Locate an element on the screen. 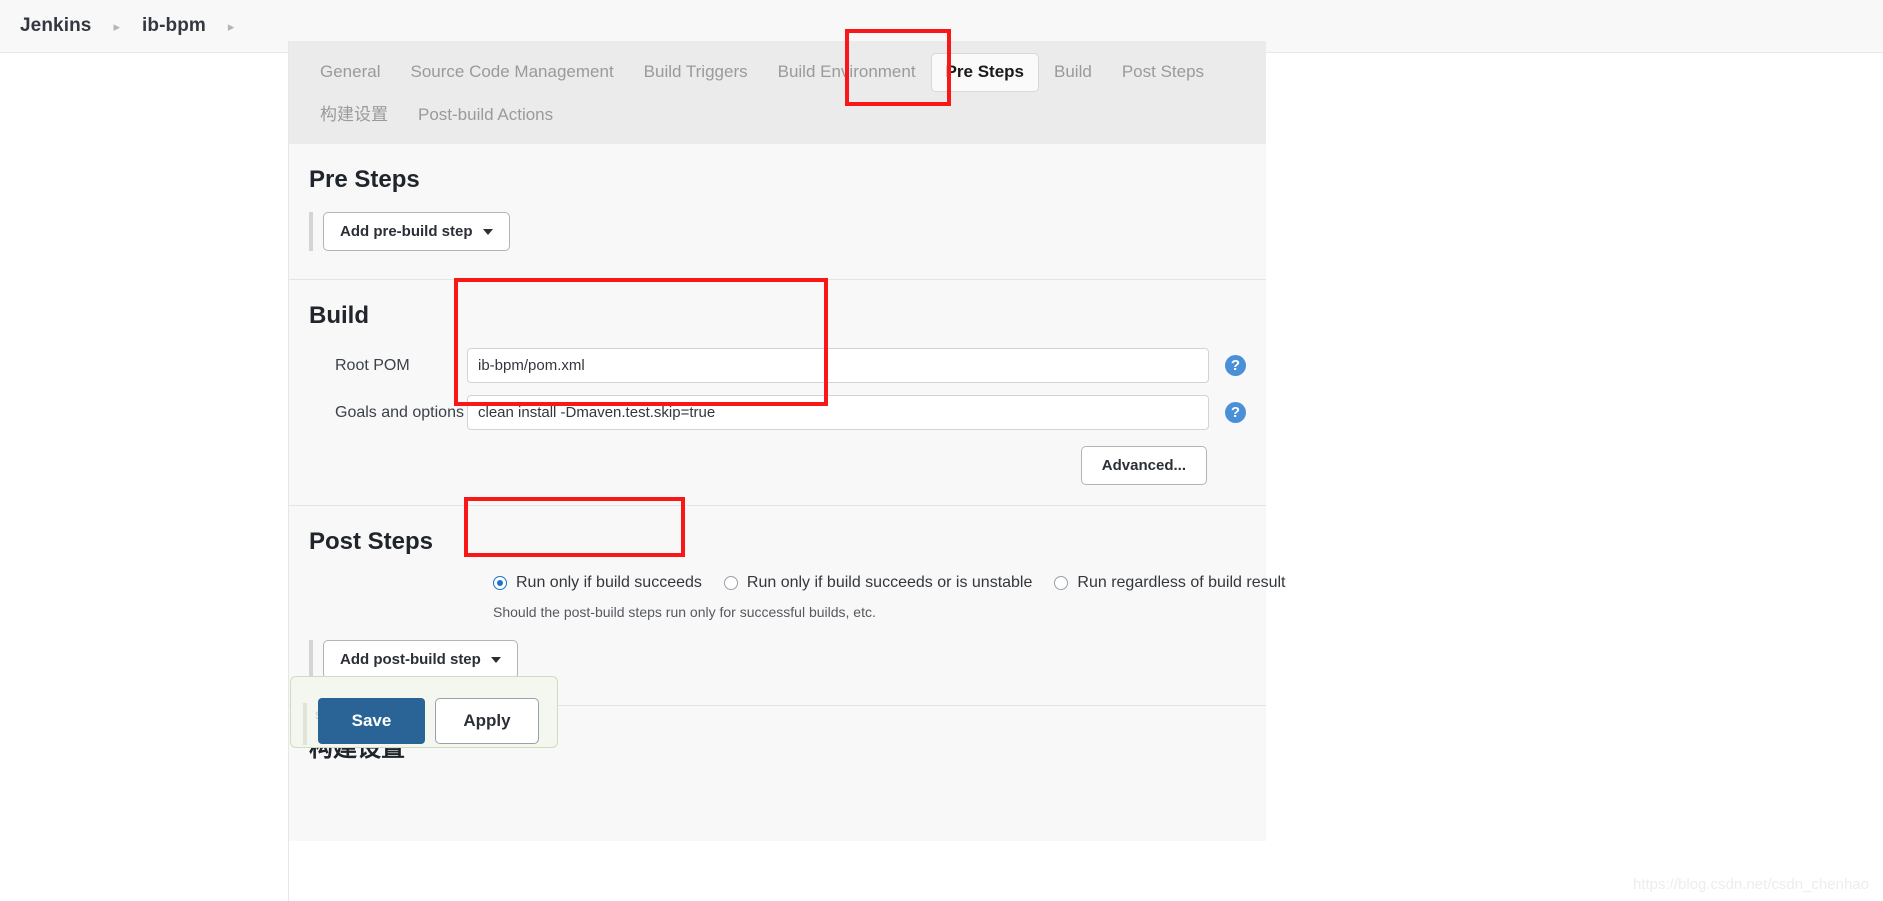 Image resolution: width=1883 pixels, height=901 pixels. tab-build-environment: Build Environment is located at coordinates (847, 72).